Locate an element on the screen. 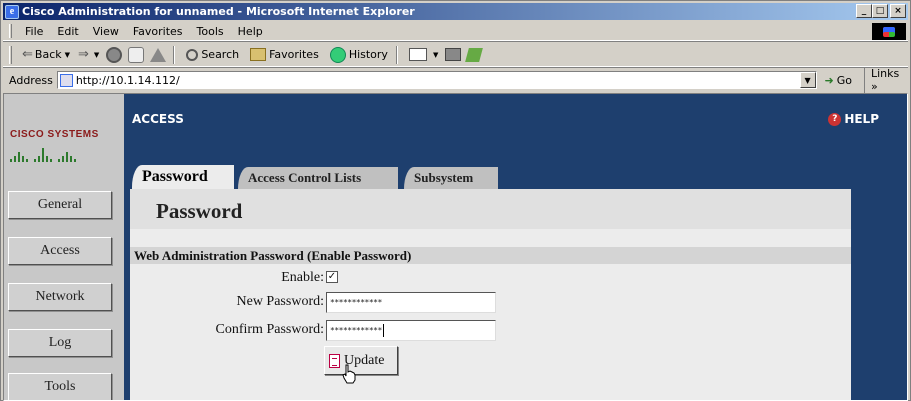 The image size is (911, 401). address-url: http://10.1.14.112/ is located at coordinates (127, 80).